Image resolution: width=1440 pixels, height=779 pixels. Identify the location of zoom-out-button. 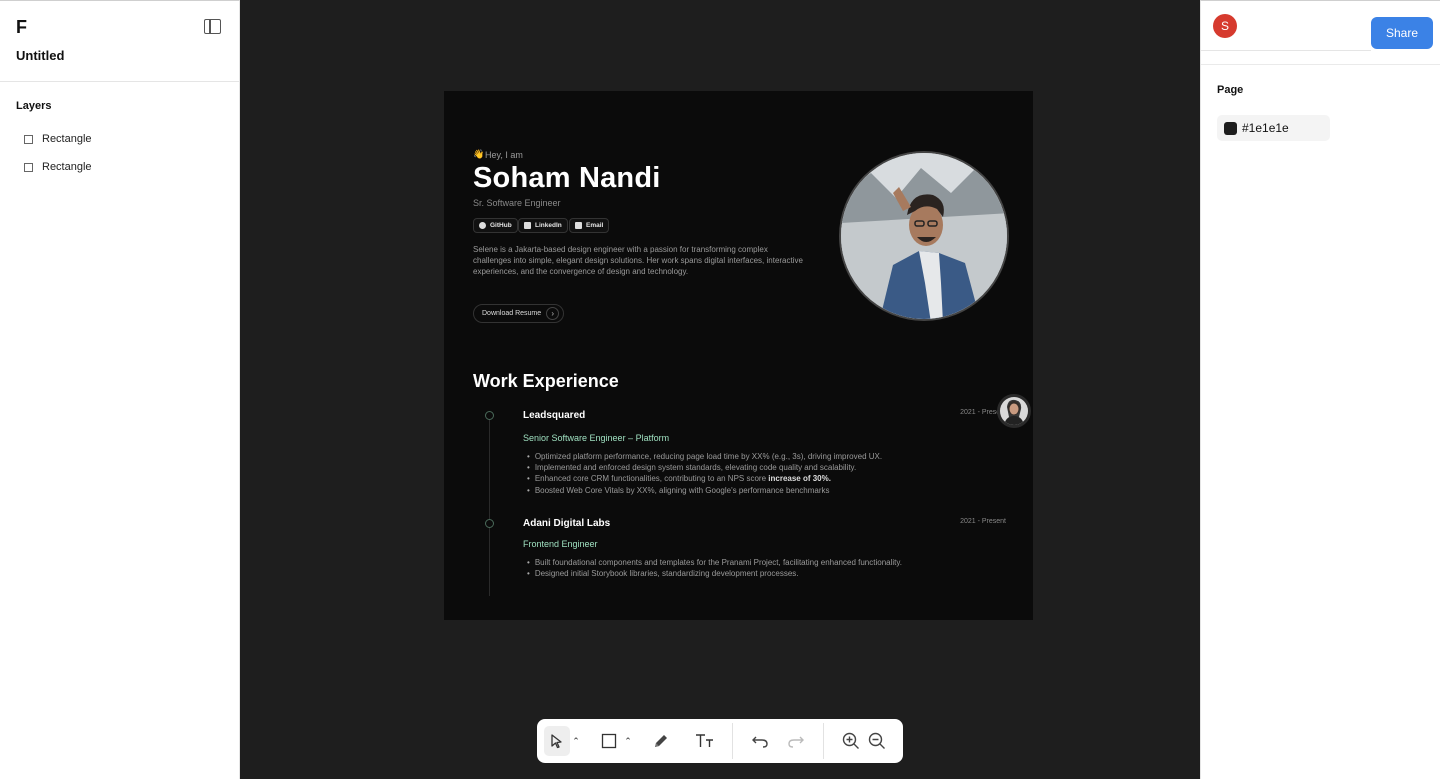
(877, 741).